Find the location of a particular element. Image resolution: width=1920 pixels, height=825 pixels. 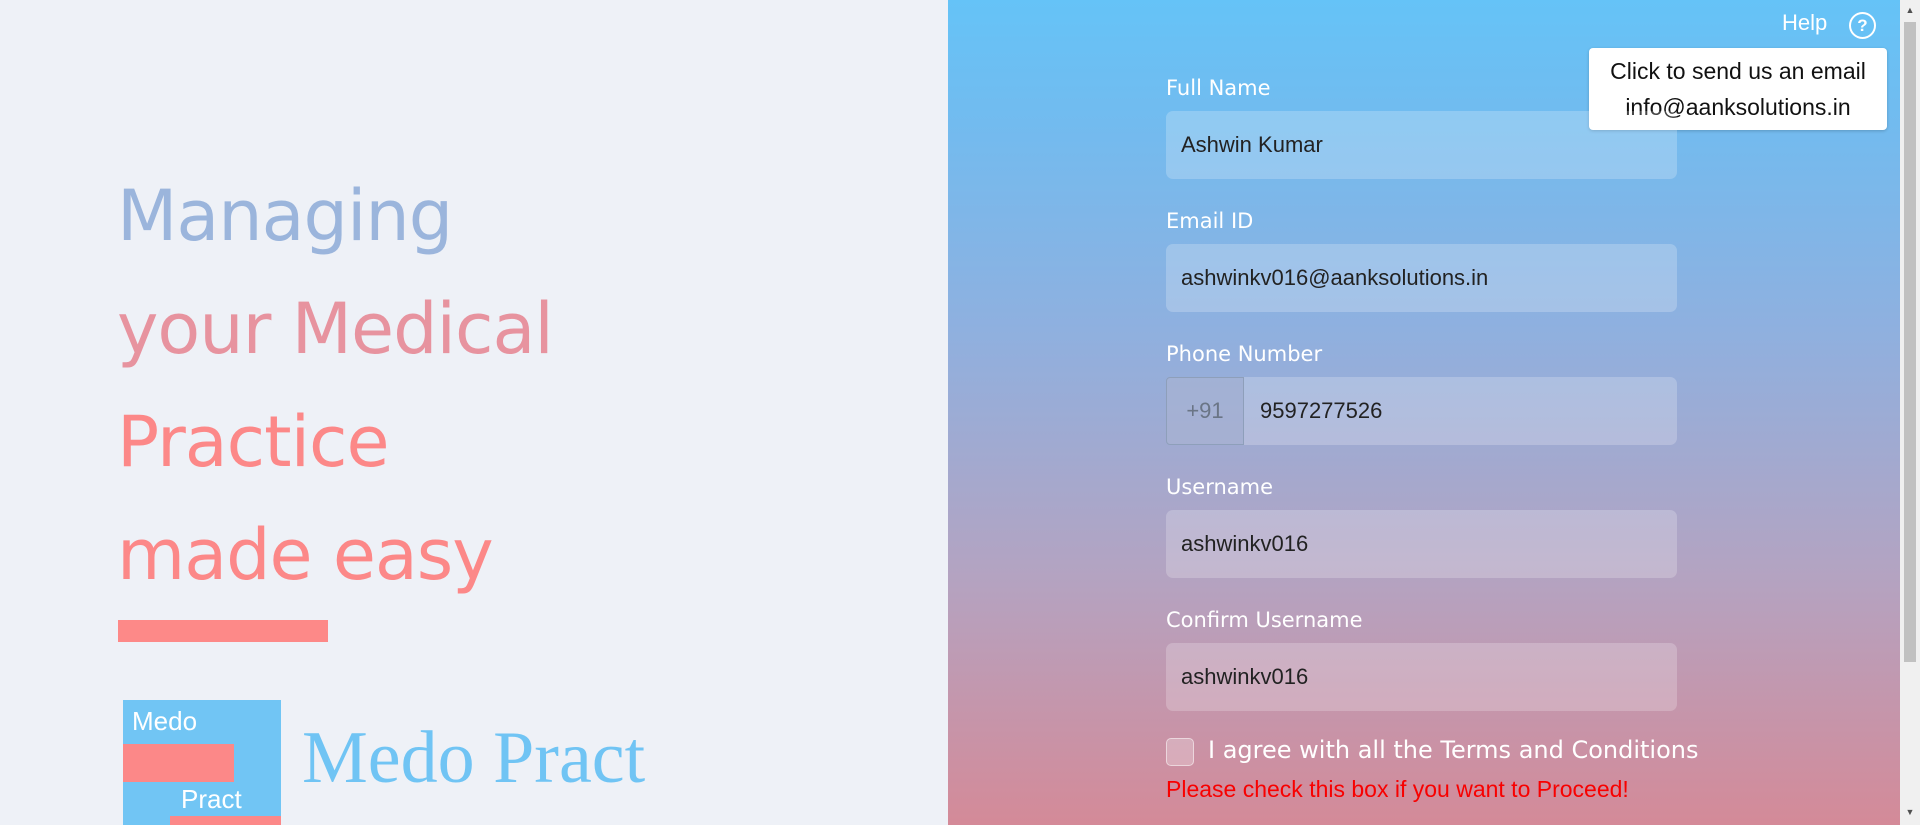

help-link: Help is located at coordinates (1804, 23).